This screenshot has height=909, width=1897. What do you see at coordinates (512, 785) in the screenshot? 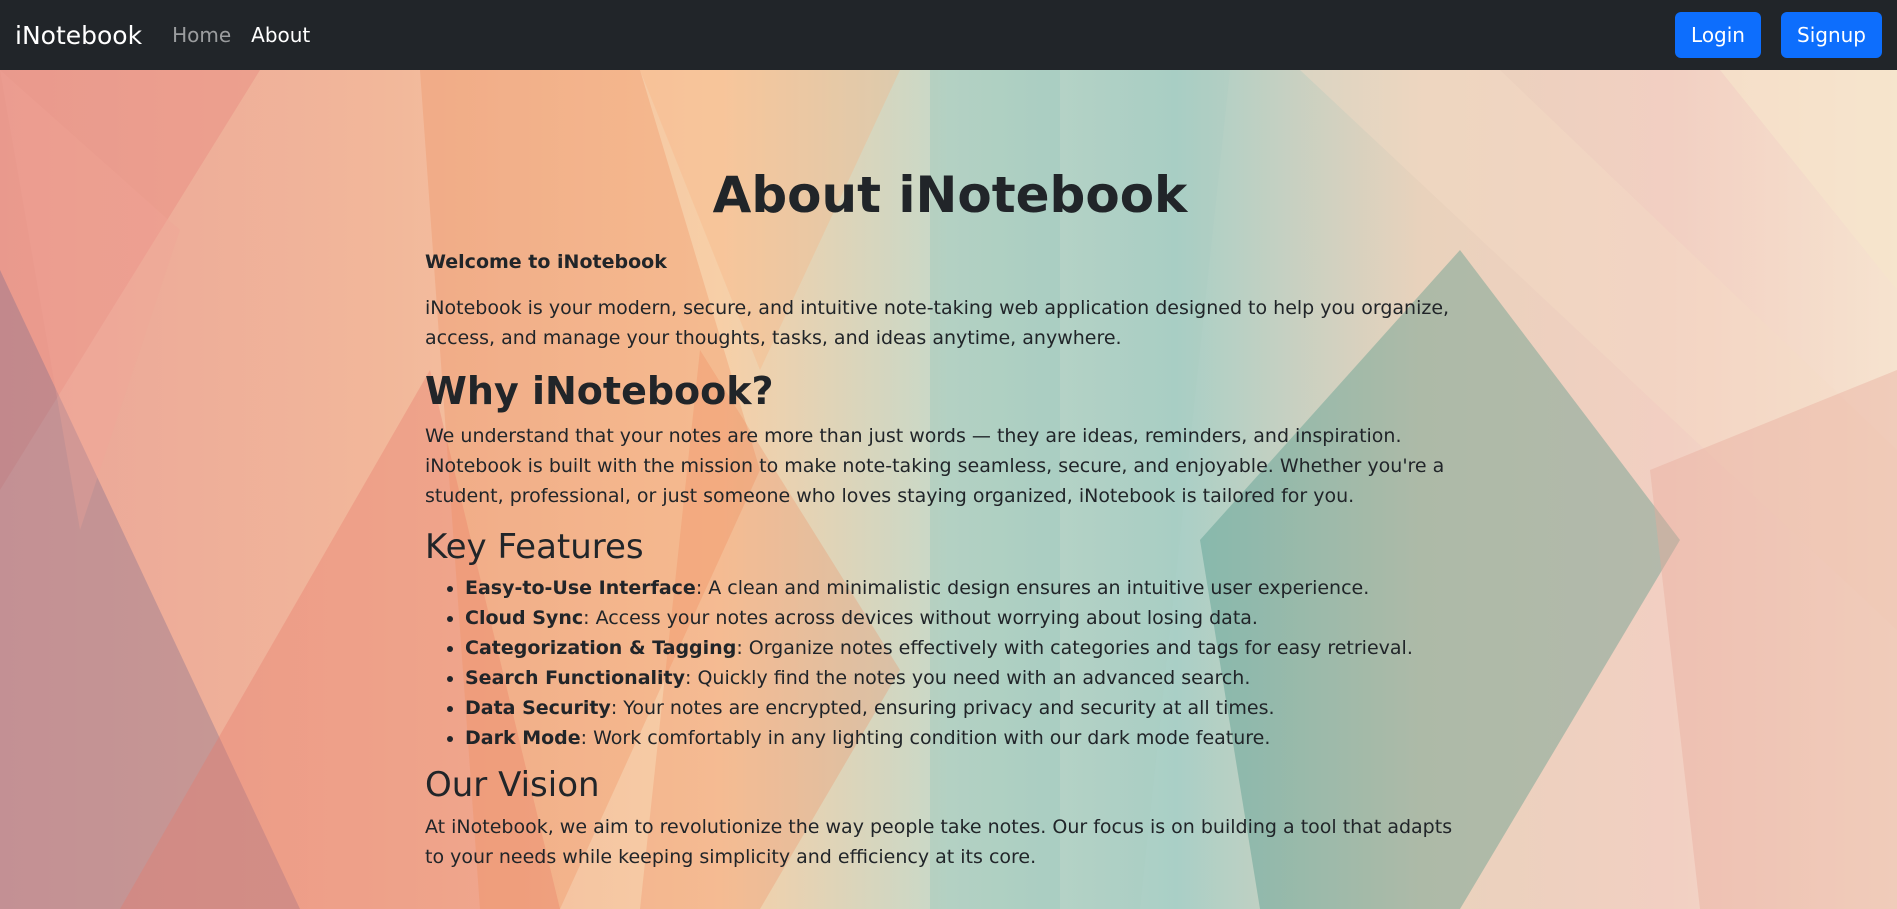
I see `vision-heading: Our Vision` at bounding box center [512, 785].